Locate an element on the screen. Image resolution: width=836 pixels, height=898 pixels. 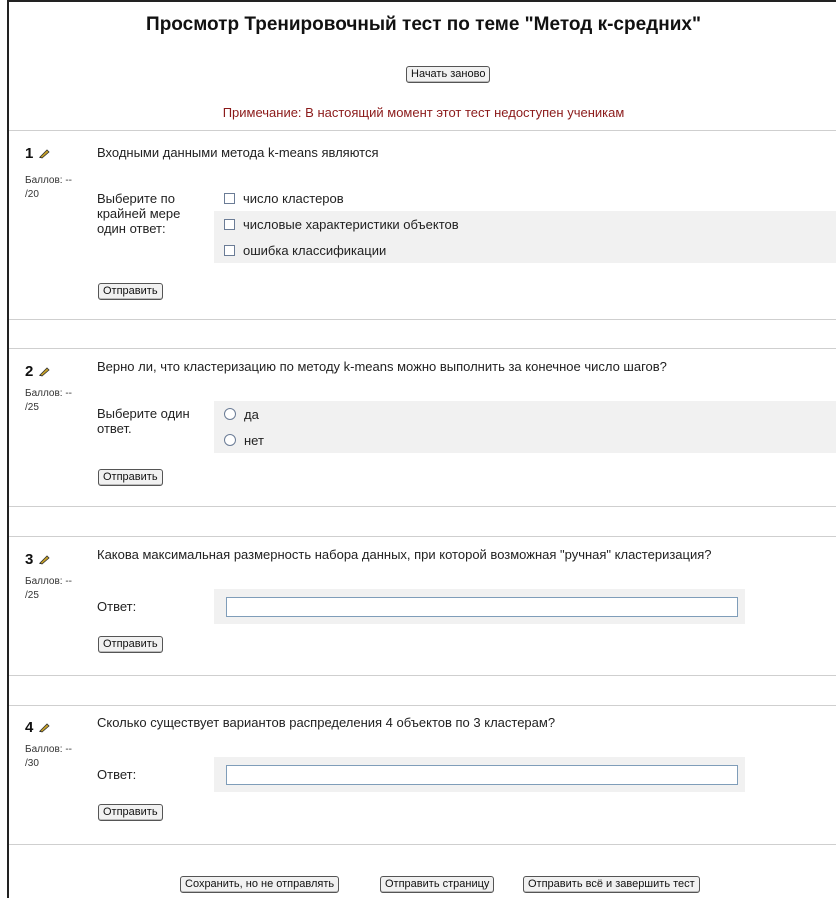
option-row: ошибка классификации is located at coordinates (525, 250).